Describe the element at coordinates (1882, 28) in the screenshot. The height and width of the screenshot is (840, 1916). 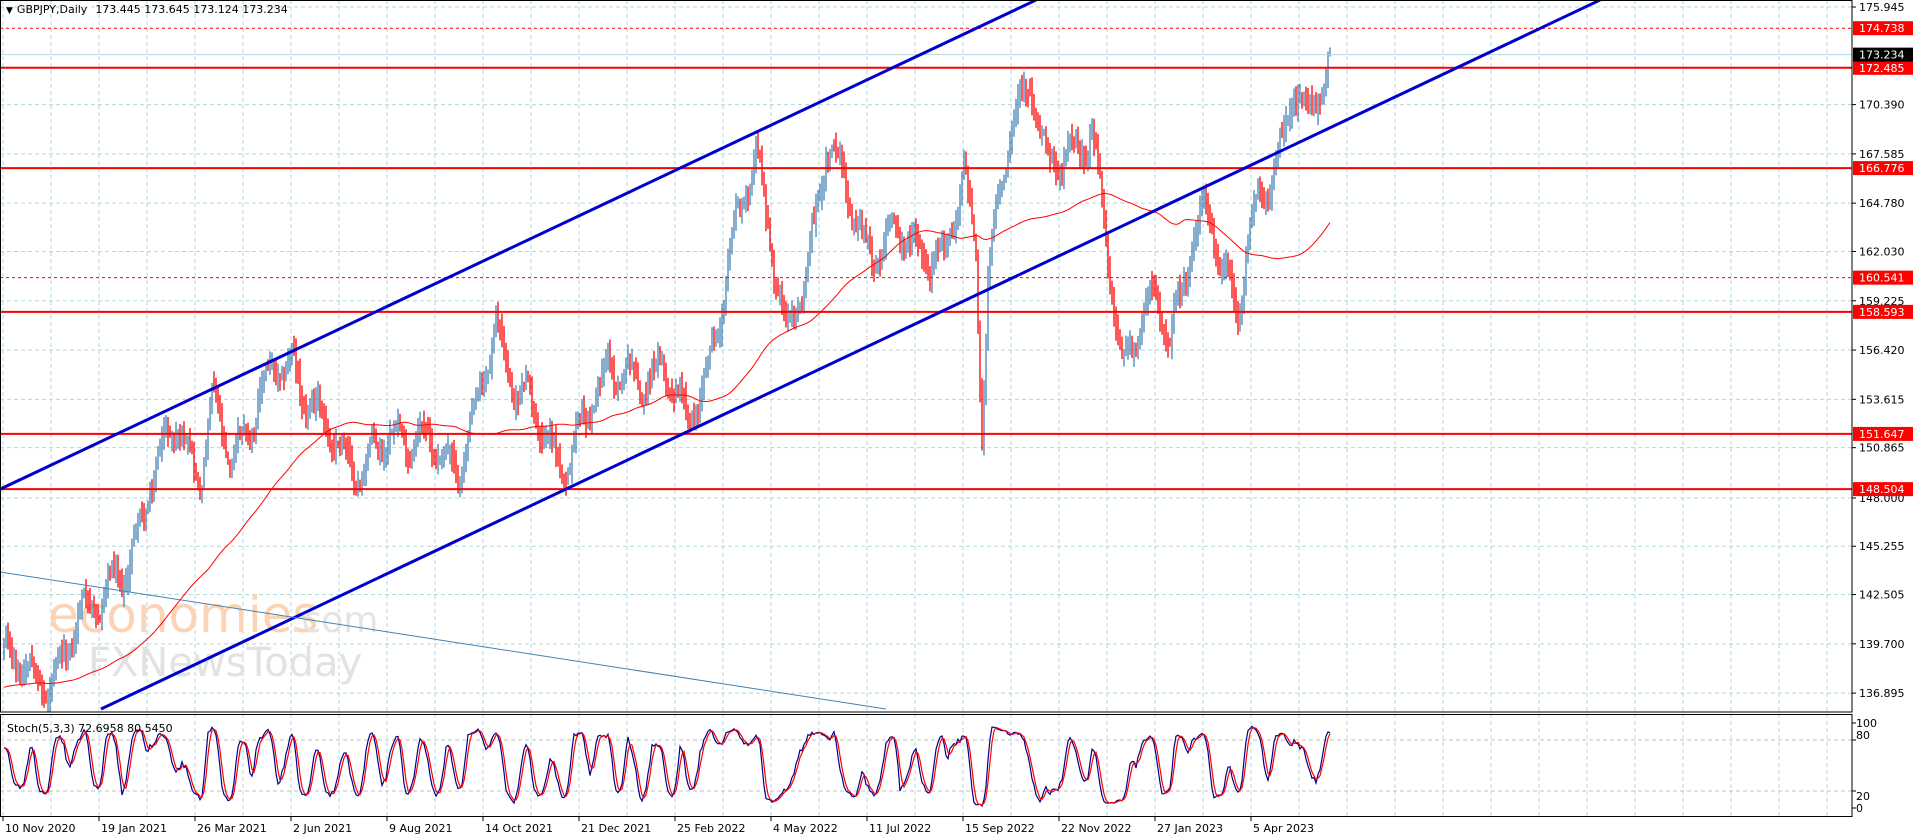
I see `level-price-label: 174.738` at that location.